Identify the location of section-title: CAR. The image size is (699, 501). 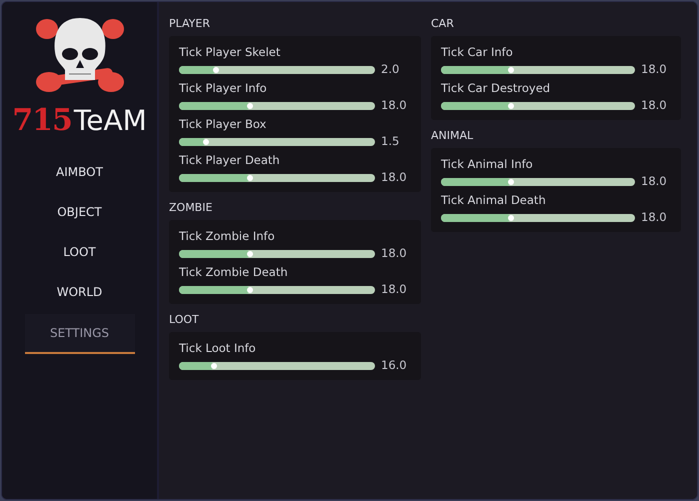
(443, 24).